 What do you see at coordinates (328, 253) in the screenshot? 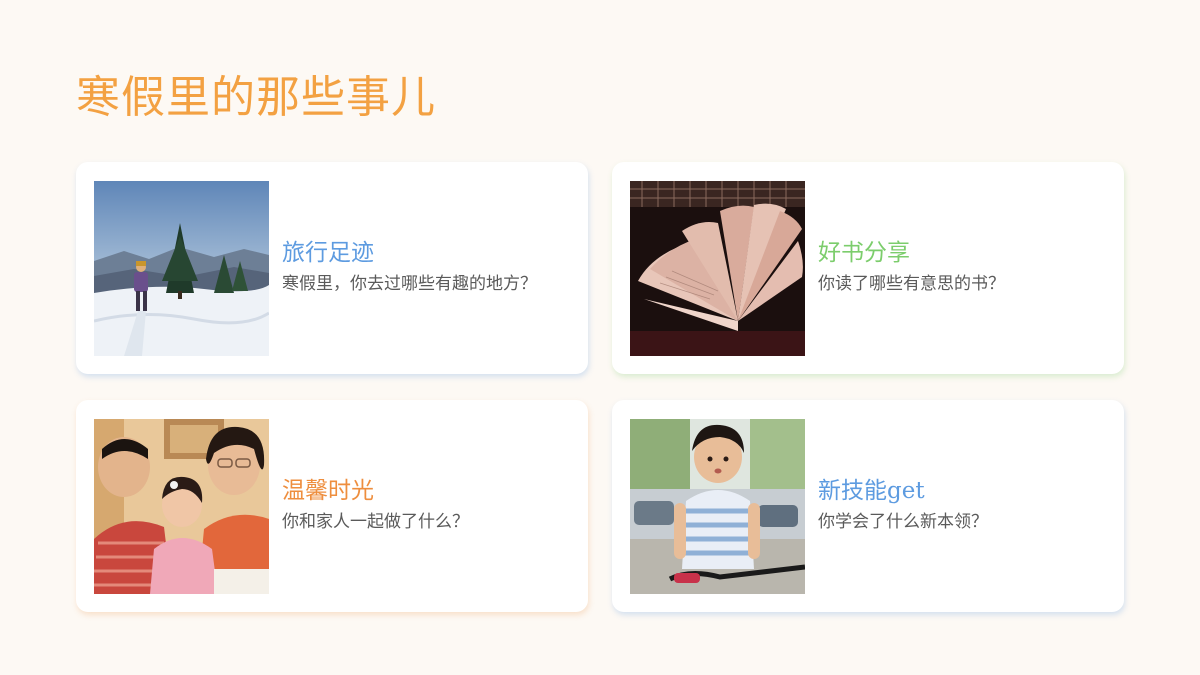
I see `card-title: 旅行足迹` at bounding box center [328, 253].